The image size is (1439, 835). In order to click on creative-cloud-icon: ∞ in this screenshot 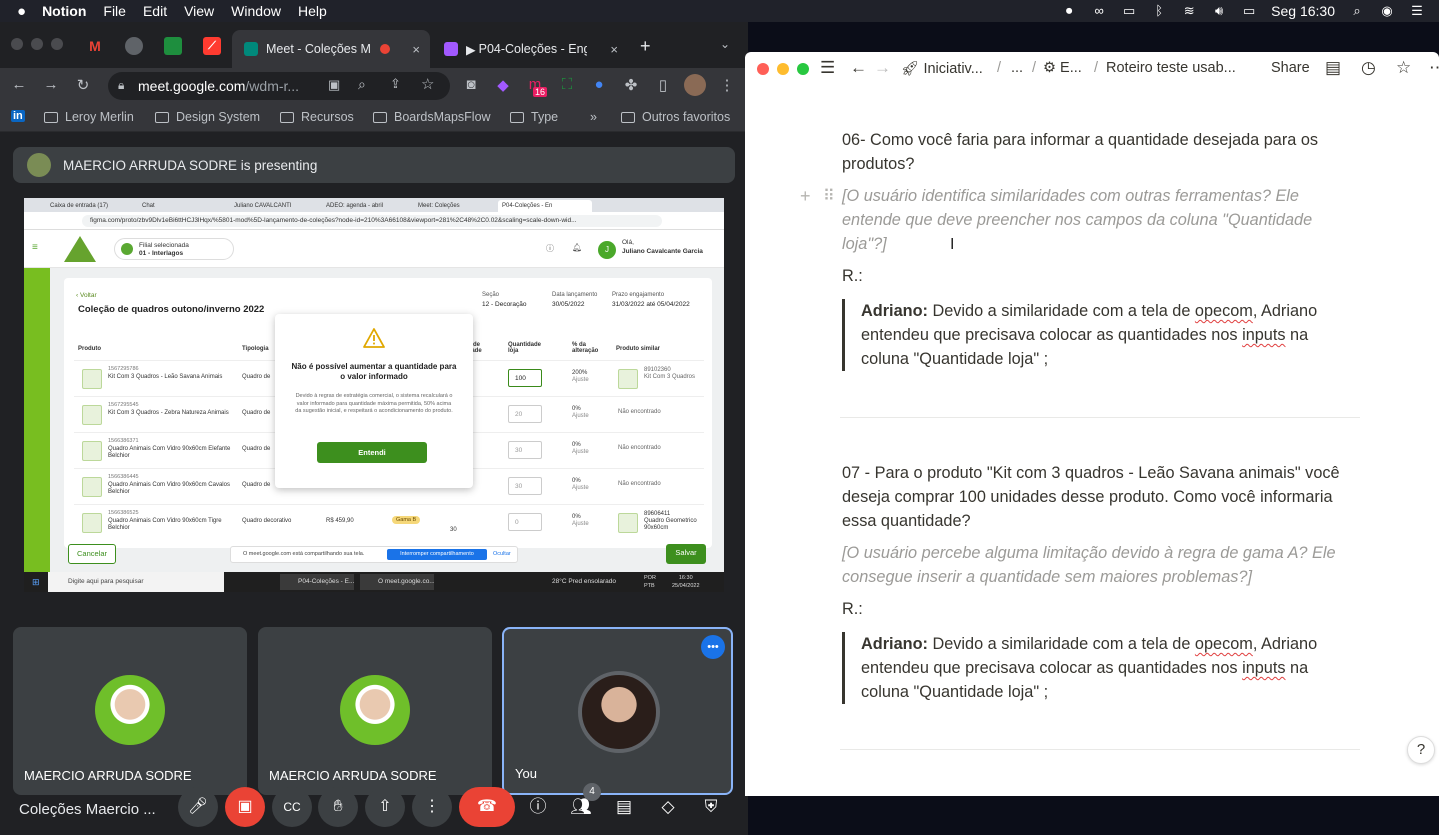, I will do `click(1099, 11)`.